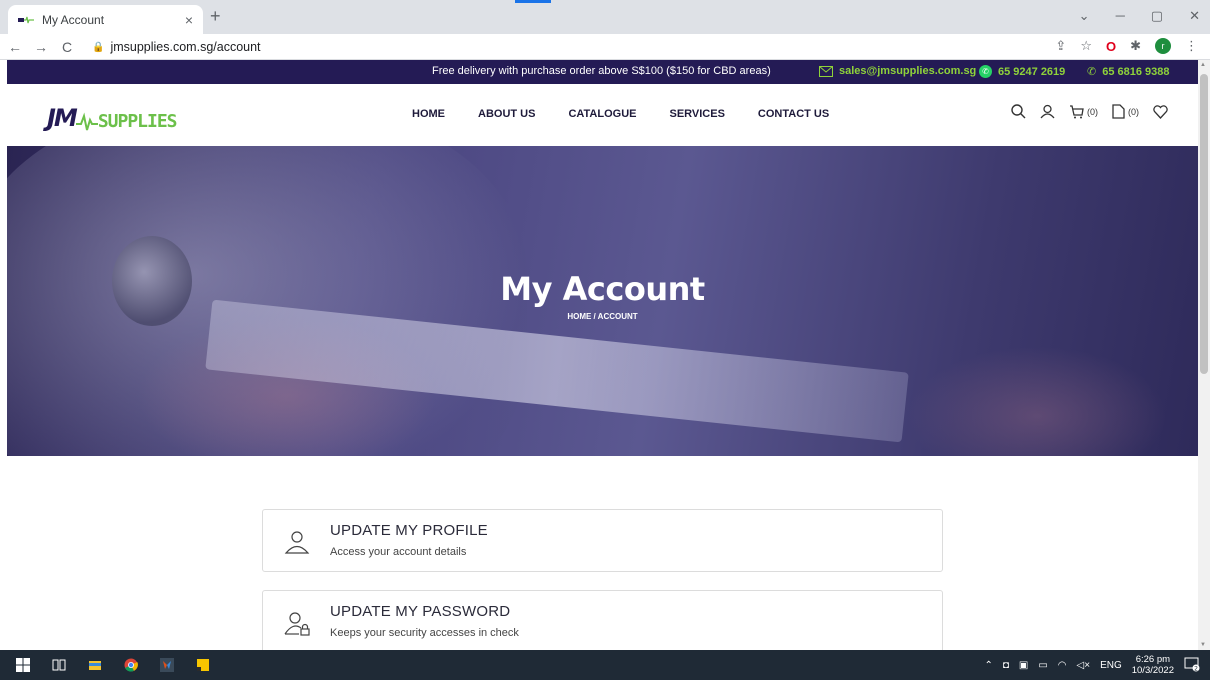 The image size is (1210, 680). I want to click on scrollbar-thumb, so click(1204, 224).